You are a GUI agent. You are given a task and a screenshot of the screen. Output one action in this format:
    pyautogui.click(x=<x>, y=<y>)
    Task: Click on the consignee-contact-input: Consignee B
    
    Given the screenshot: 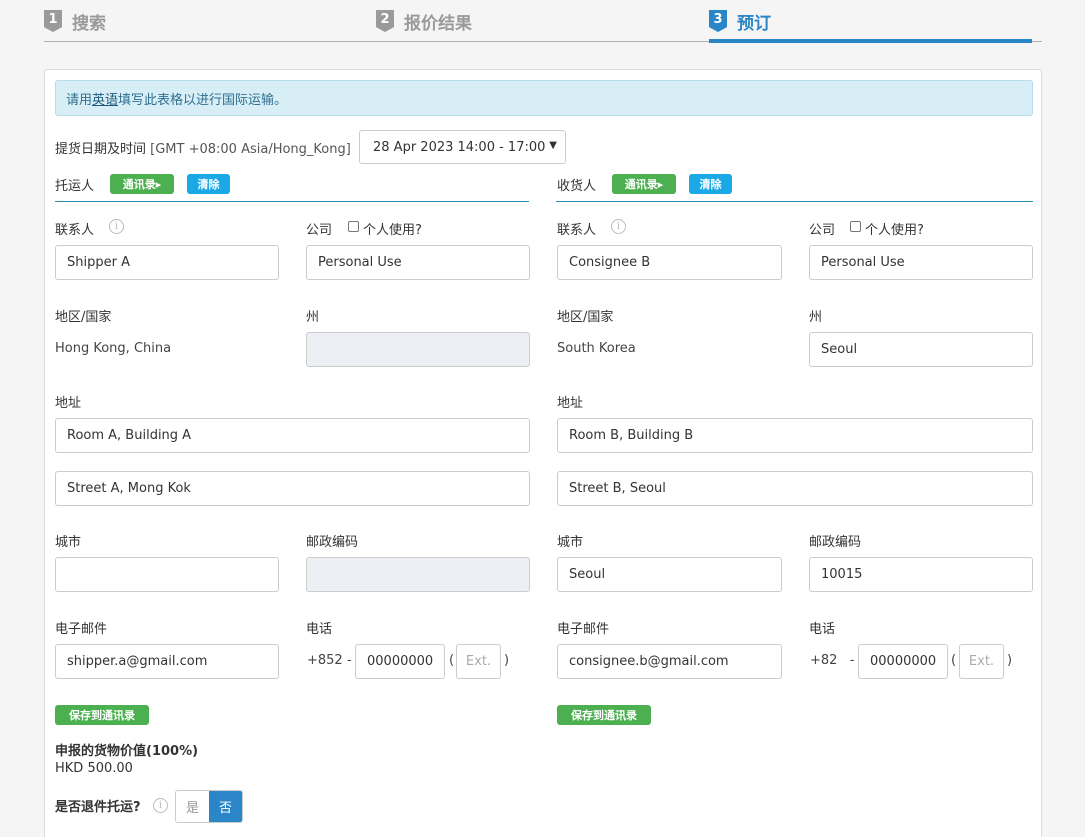 What is the action you would take?
    pyautogui.click(x=669, y=262)
    